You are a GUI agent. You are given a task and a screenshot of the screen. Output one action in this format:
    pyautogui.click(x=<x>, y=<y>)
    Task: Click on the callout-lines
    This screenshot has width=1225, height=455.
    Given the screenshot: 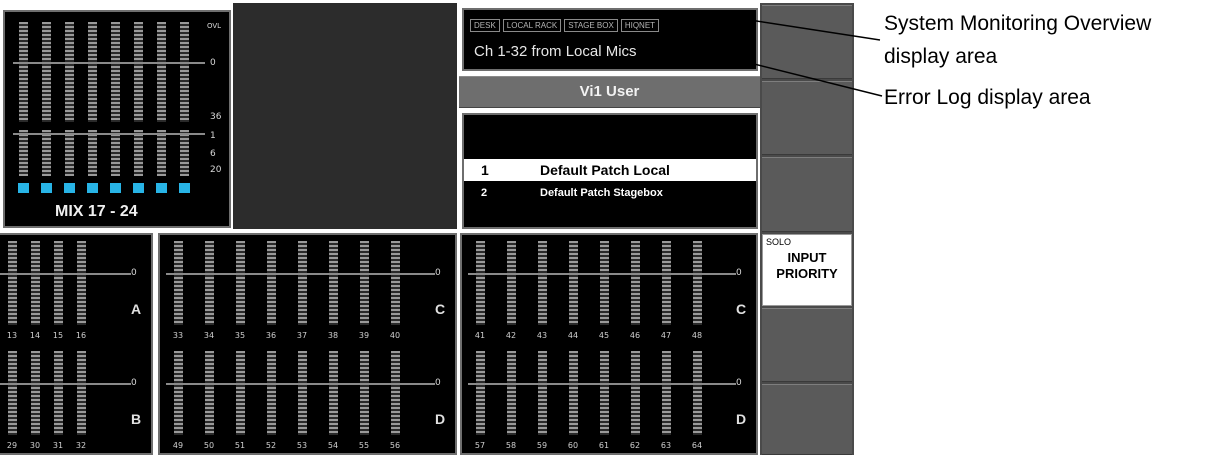 What is the action you would take?
    pyautogui.click(x=806, y=58)
    